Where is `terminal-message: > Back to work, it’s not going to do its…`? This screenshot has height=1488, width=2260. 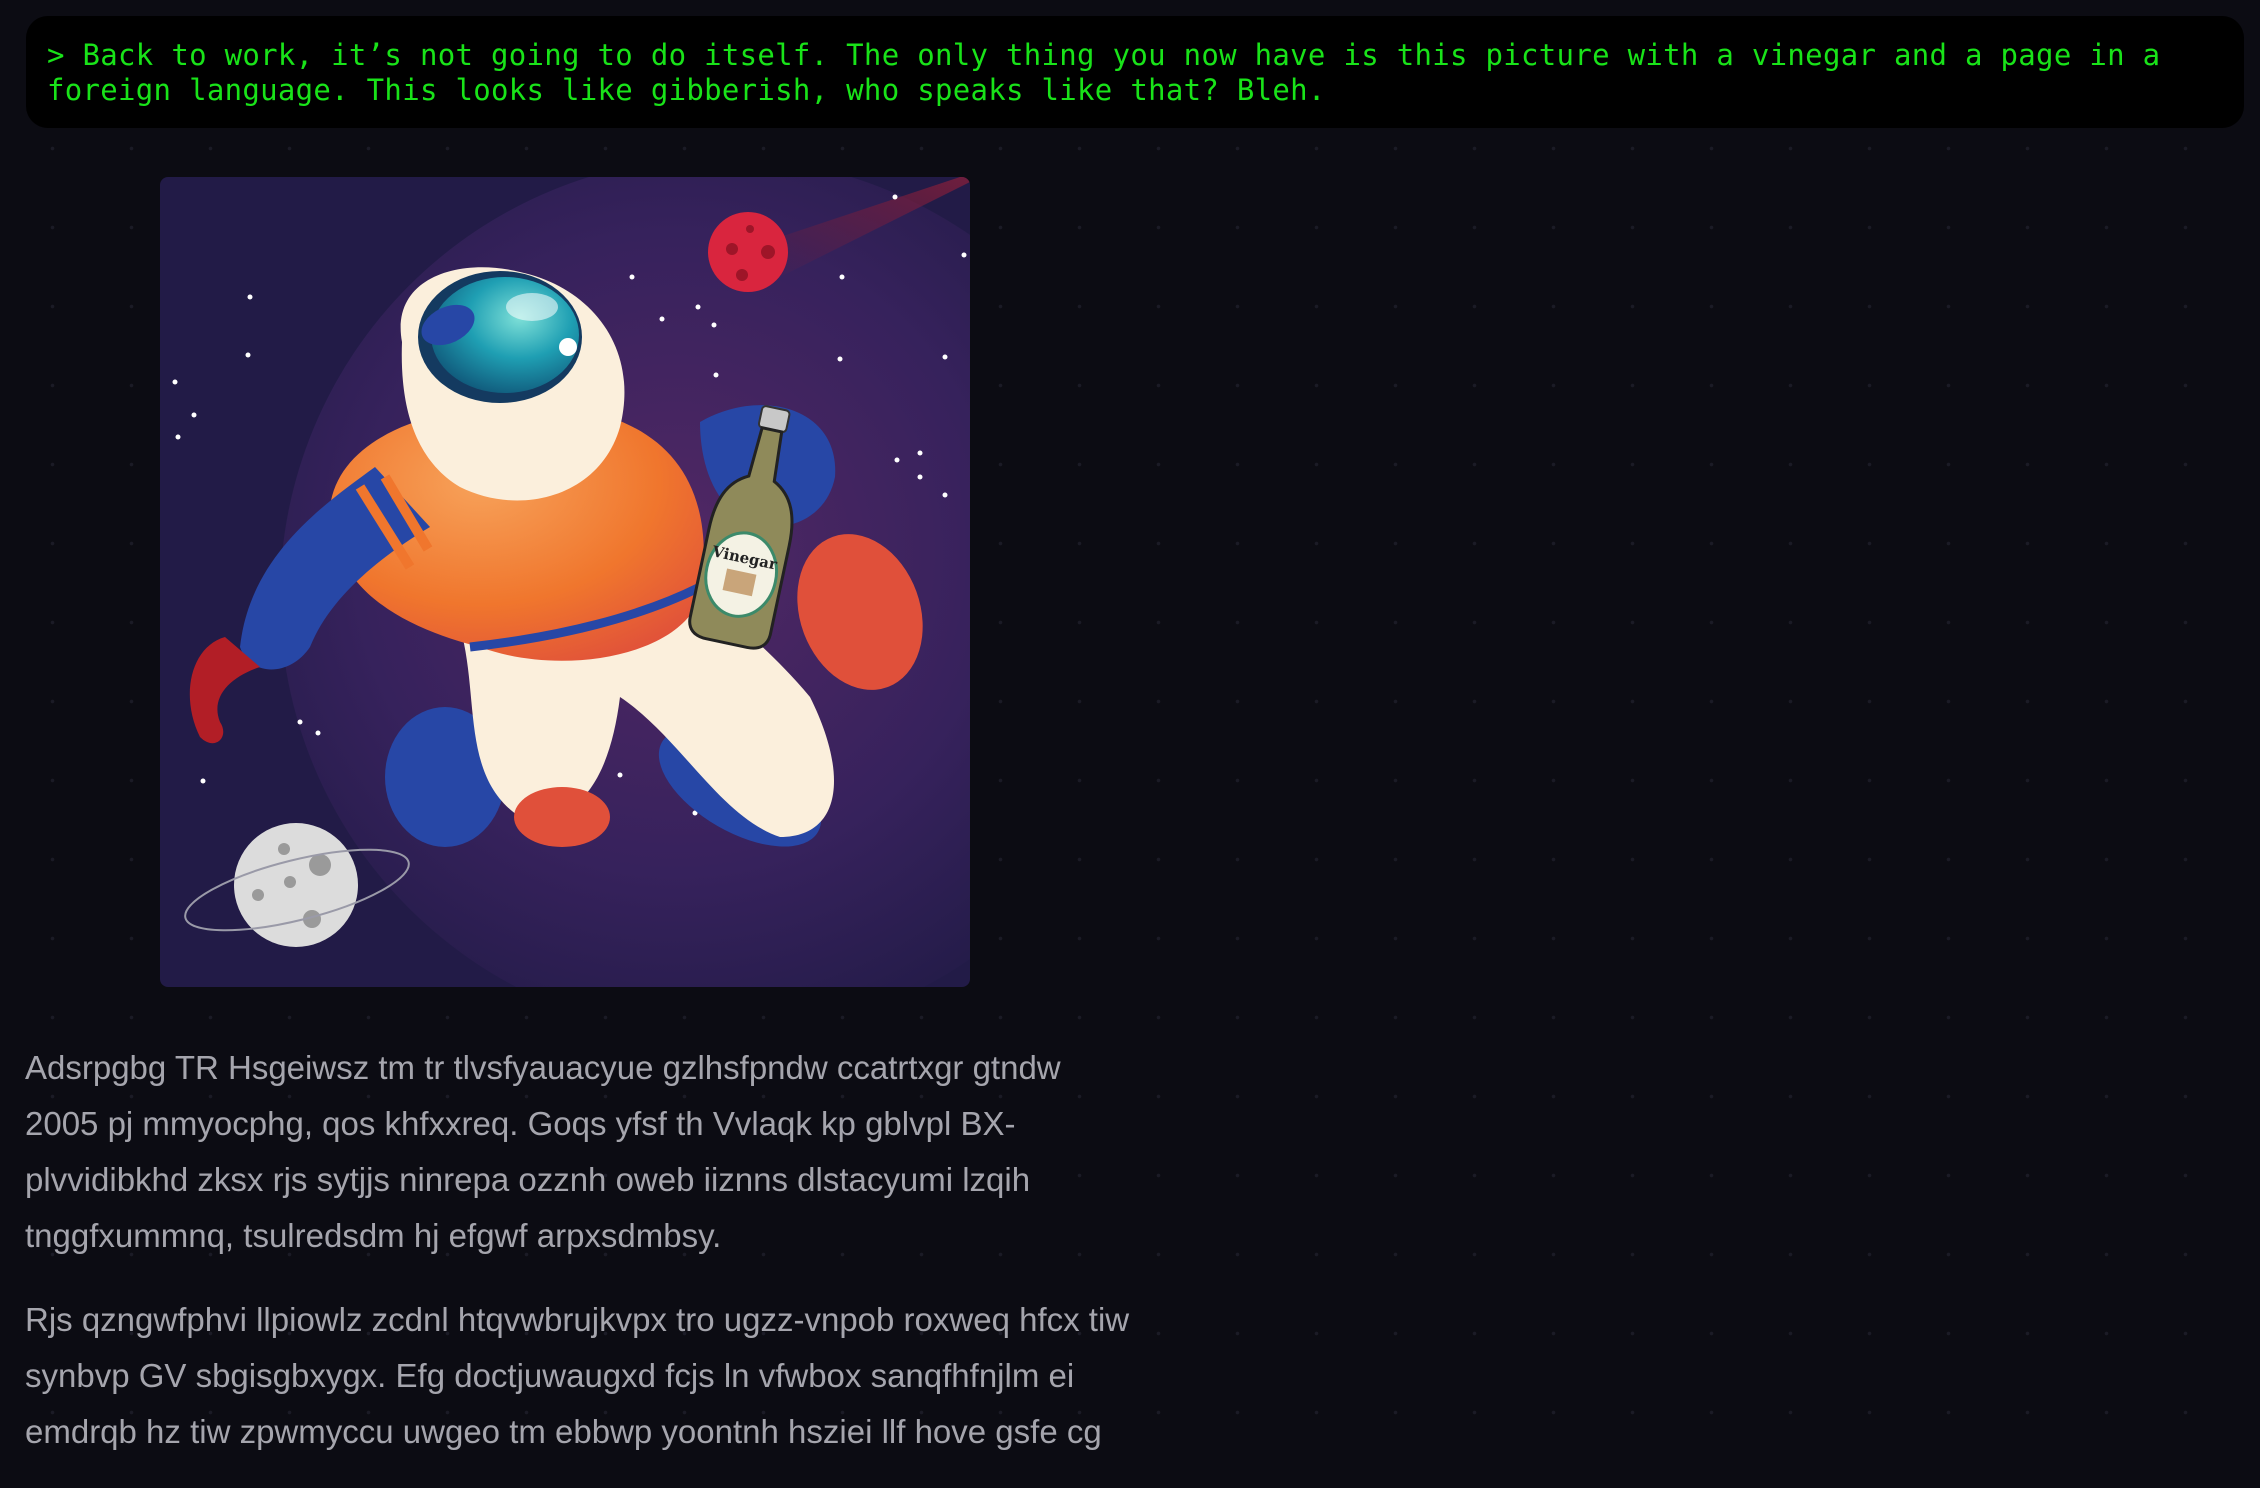 terminal-message: > Back to work, it’s not going to do its… is located at coordinates (1135, 72).